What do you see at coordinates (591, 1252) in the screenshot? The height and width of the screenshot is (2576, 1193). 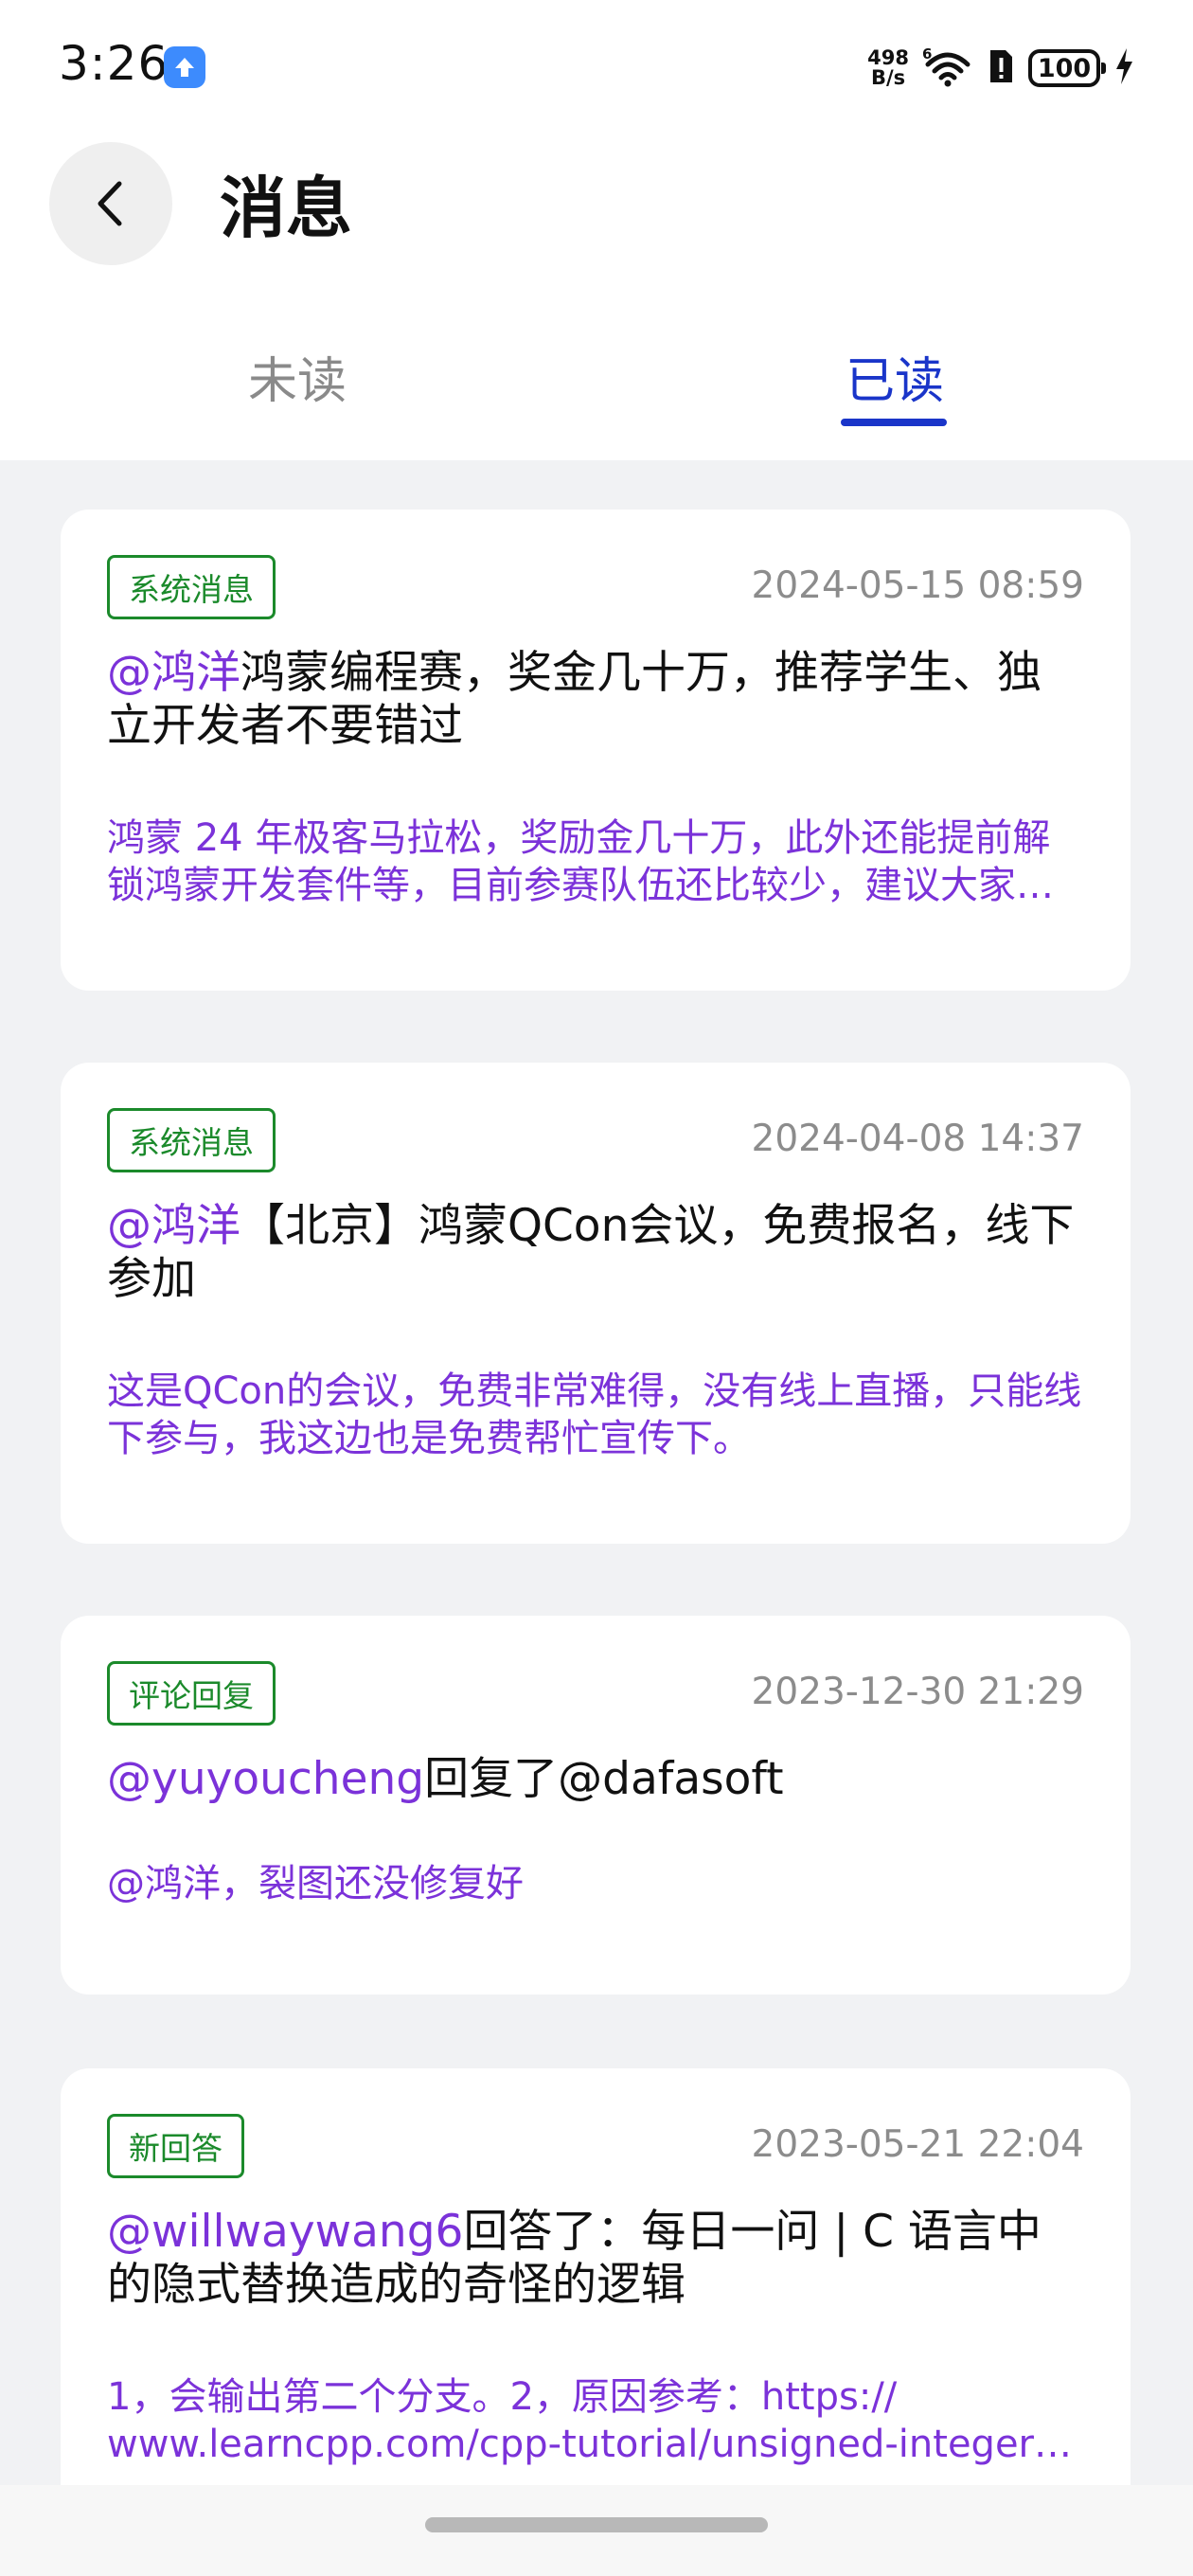 I see `message-title: 【北京】鸿蒙QCon会议，免费报名，线下参加` at bounding box center [591, 1252].